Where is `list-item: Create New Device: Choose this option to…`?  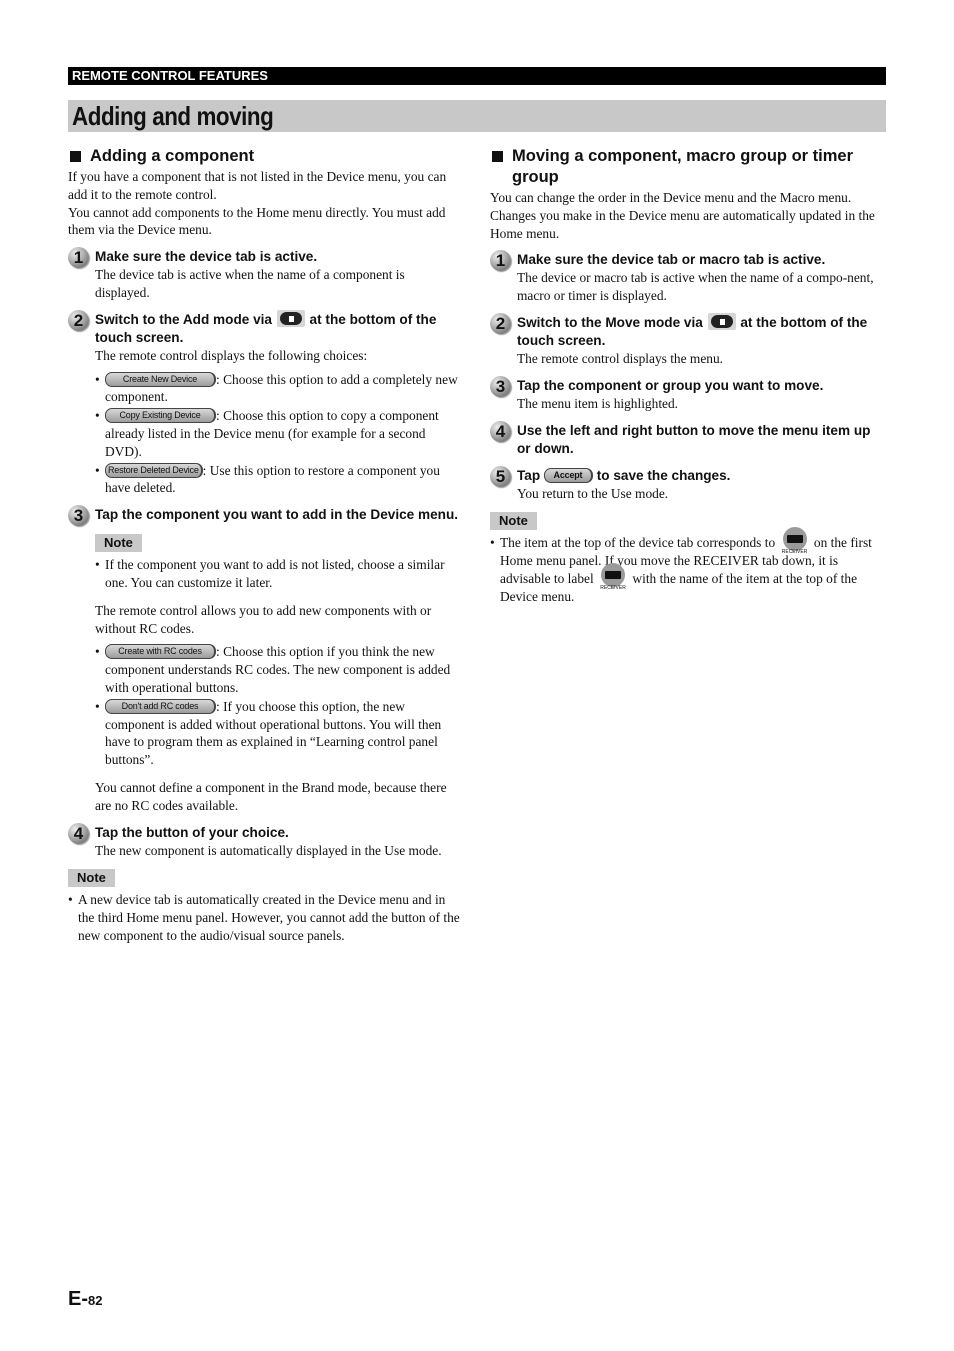 list-item: Create New Device: Choose this option to… is located at coordinates (277, 389).